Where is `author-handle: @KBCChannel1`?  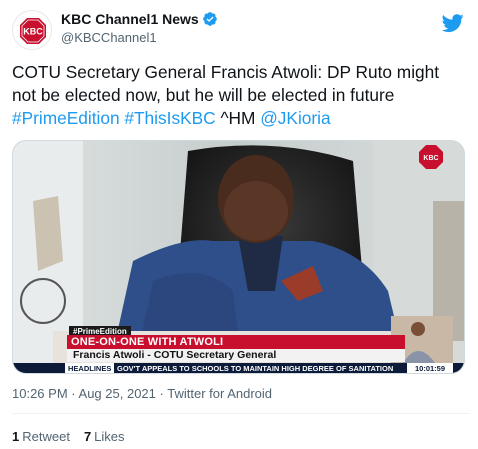 author-handle: @KBCChannel1 is located at coordinates (109, 37).